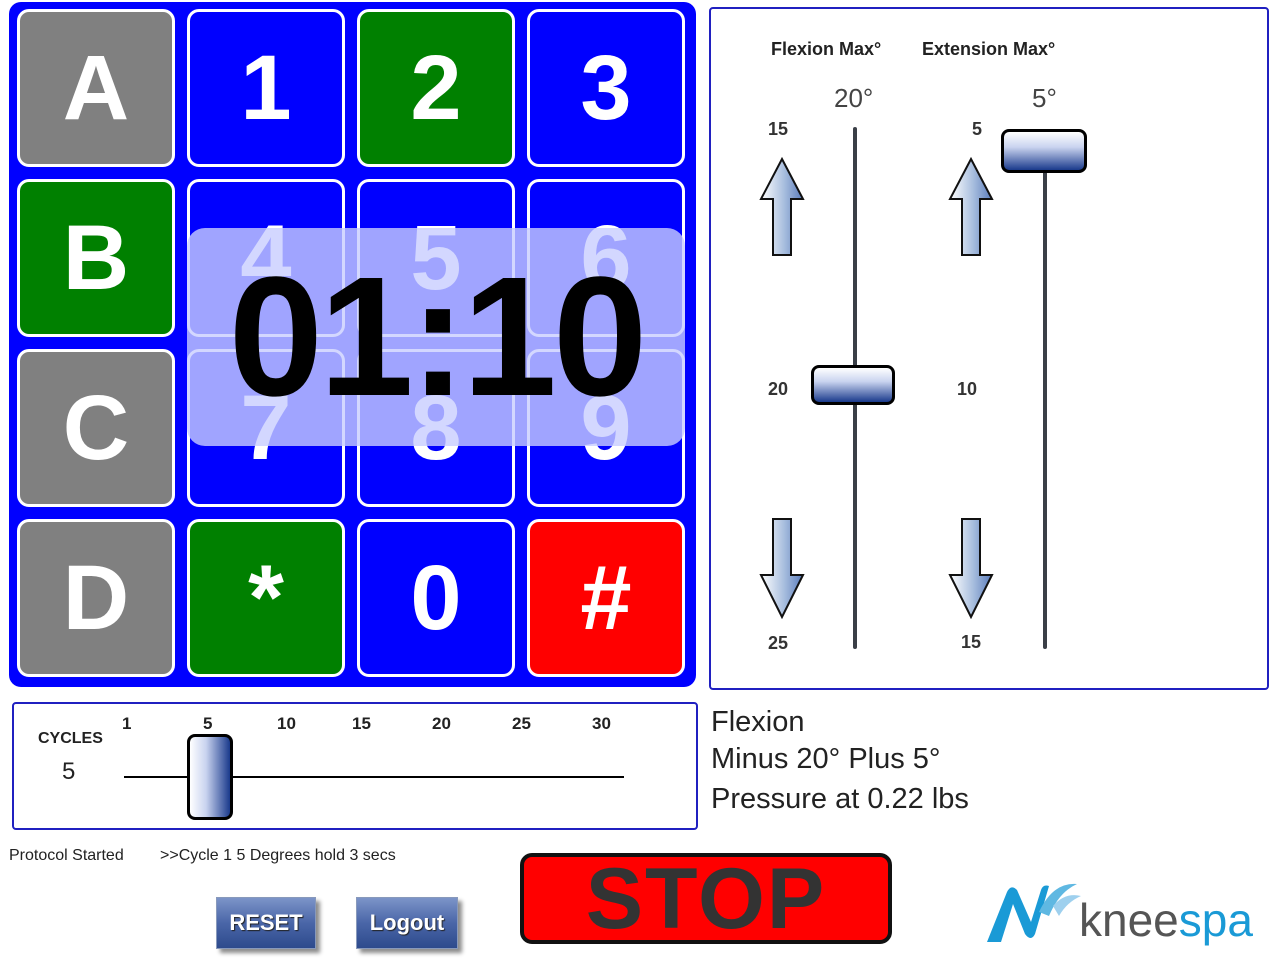  Describe the element at coordinates (989, 49) in the screenshot. I see `extension-heading: Extension Max°` at that location.